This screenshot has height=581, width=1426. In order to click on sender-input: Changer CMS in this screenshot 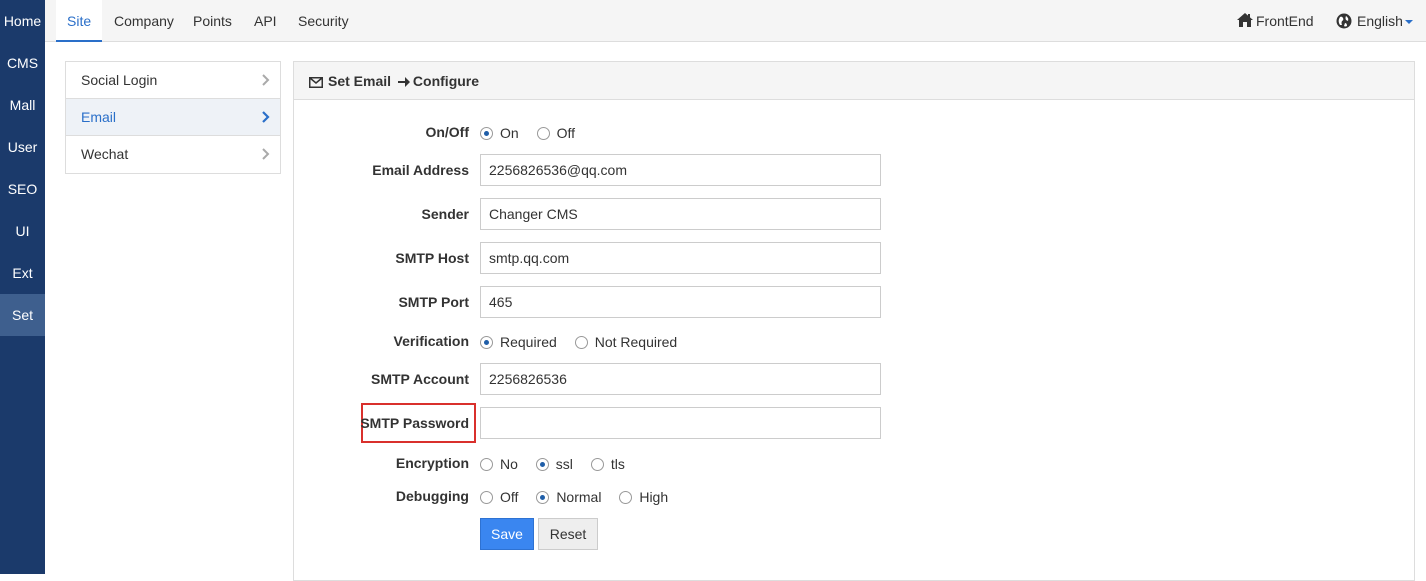, I will do `click(680, 214)`.